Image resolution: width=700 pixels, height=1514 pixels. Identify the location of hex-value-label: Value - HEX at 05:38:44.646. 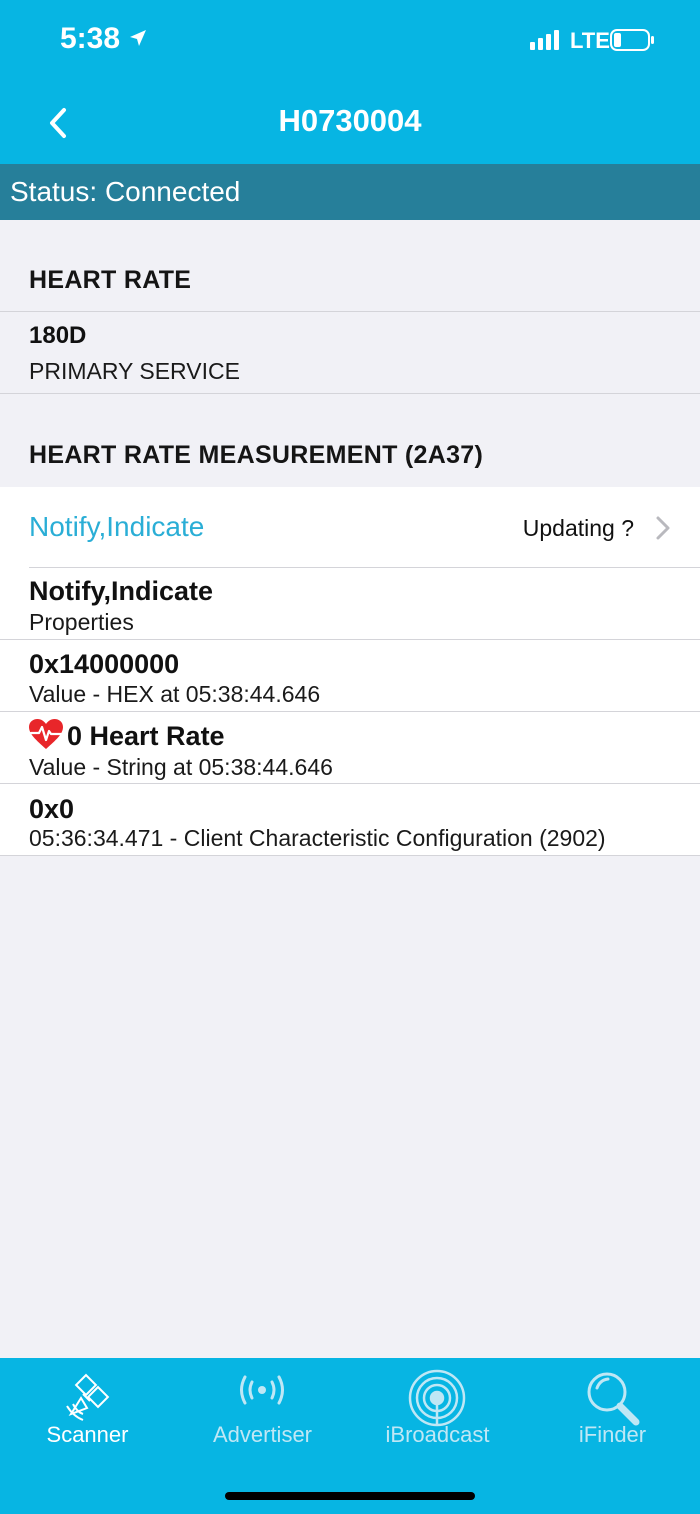
(175, 694).